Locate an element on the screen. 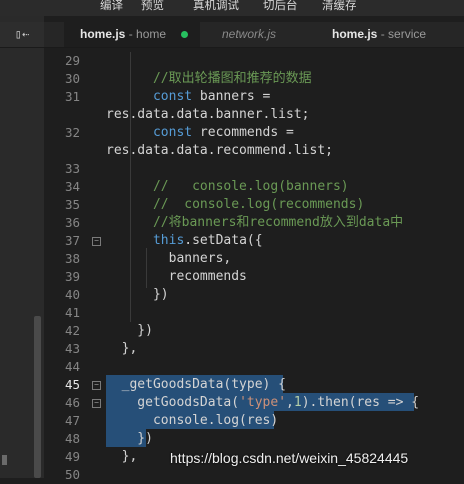  line-number-text: 50 is located at coordinates (72, 474).